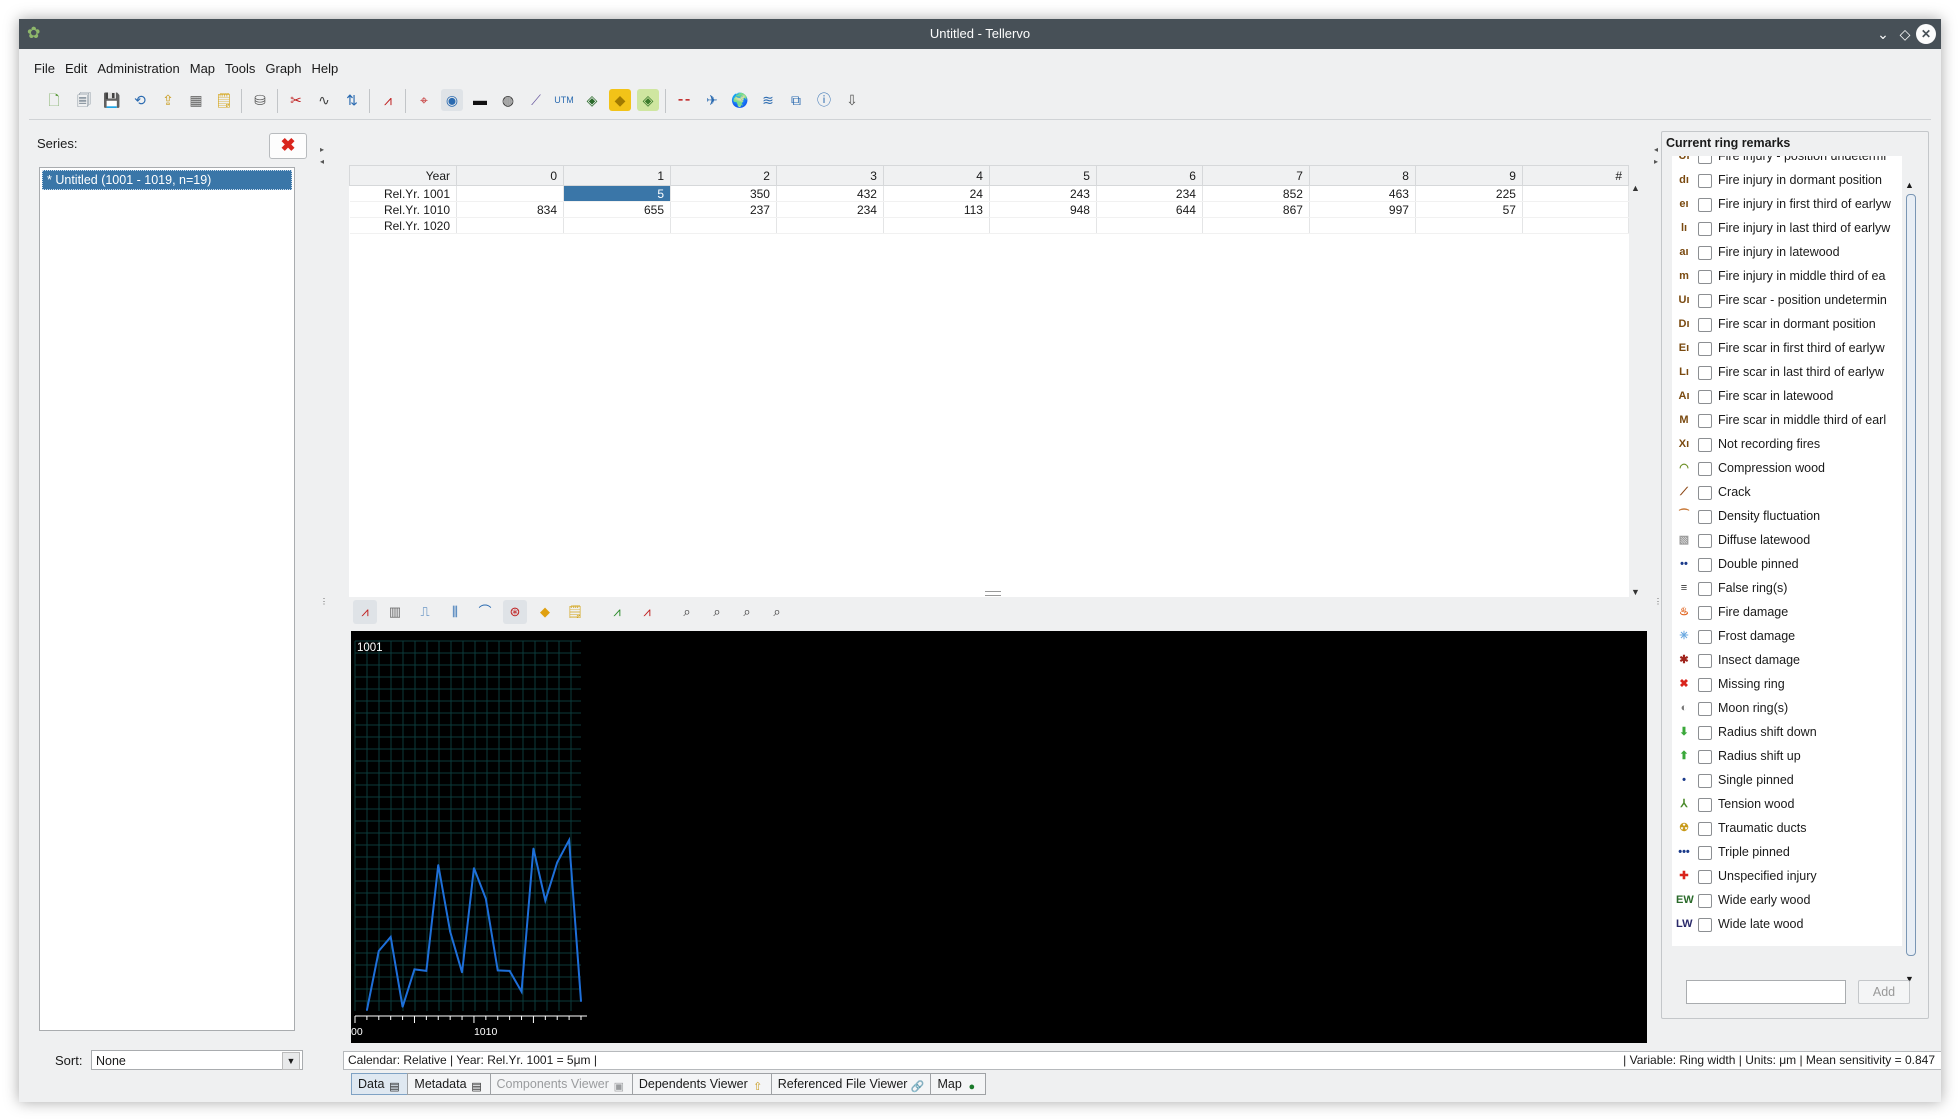 The image size is (1960, 1120). Describe the element at coordinates (324, 100) in the screenshot. I see `curve-icon: ∿` at that location.